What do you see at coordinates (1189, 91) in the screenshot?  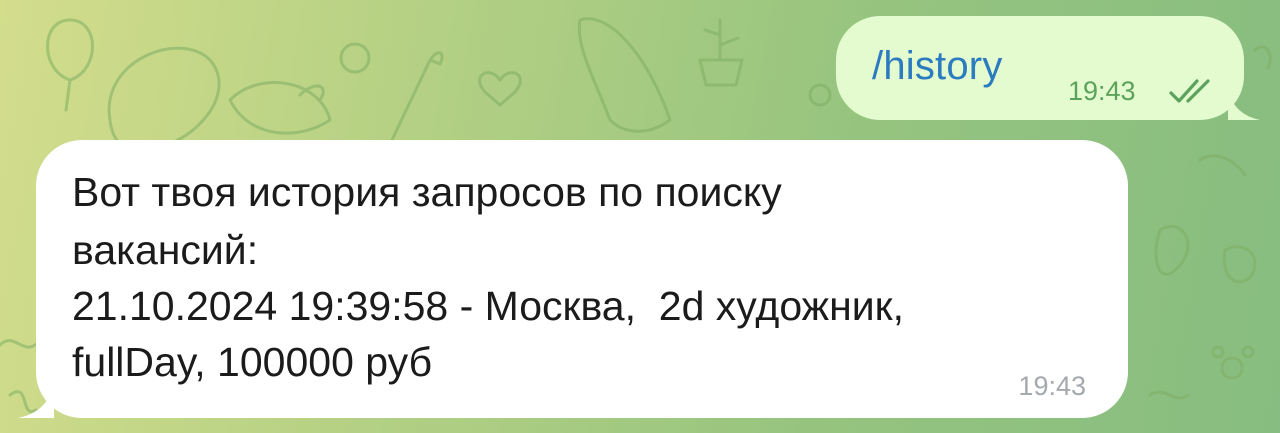 I see `double-check-icon` at bounding box center [1189, 91].